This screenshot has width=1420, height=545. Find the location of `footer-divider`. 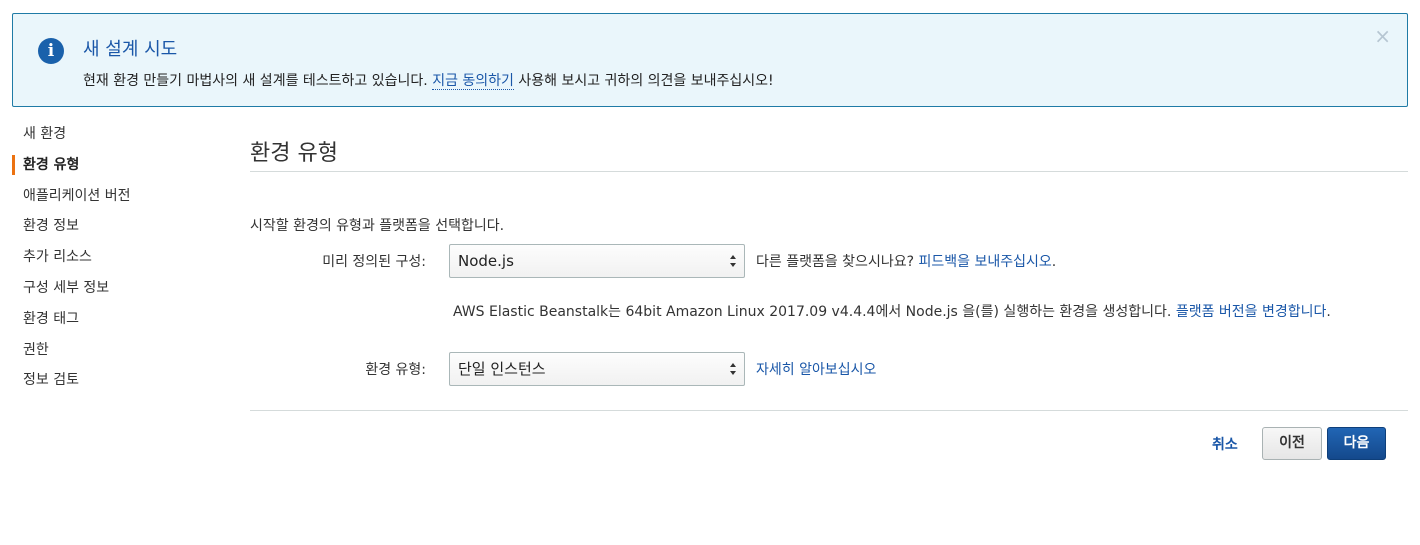

footer-divider is located at coordinates (829, 410).